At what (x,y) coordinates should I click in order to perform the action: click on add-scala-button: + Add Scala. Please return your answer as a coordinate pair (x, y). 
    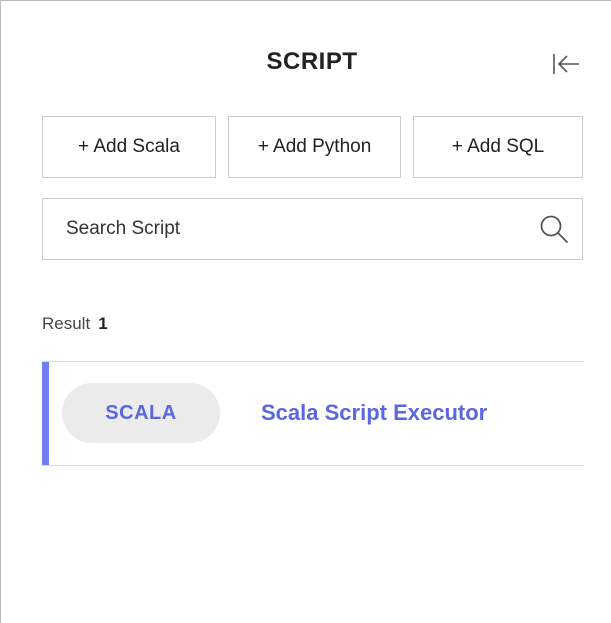
    Looking at the image, I should click on (129, 147).